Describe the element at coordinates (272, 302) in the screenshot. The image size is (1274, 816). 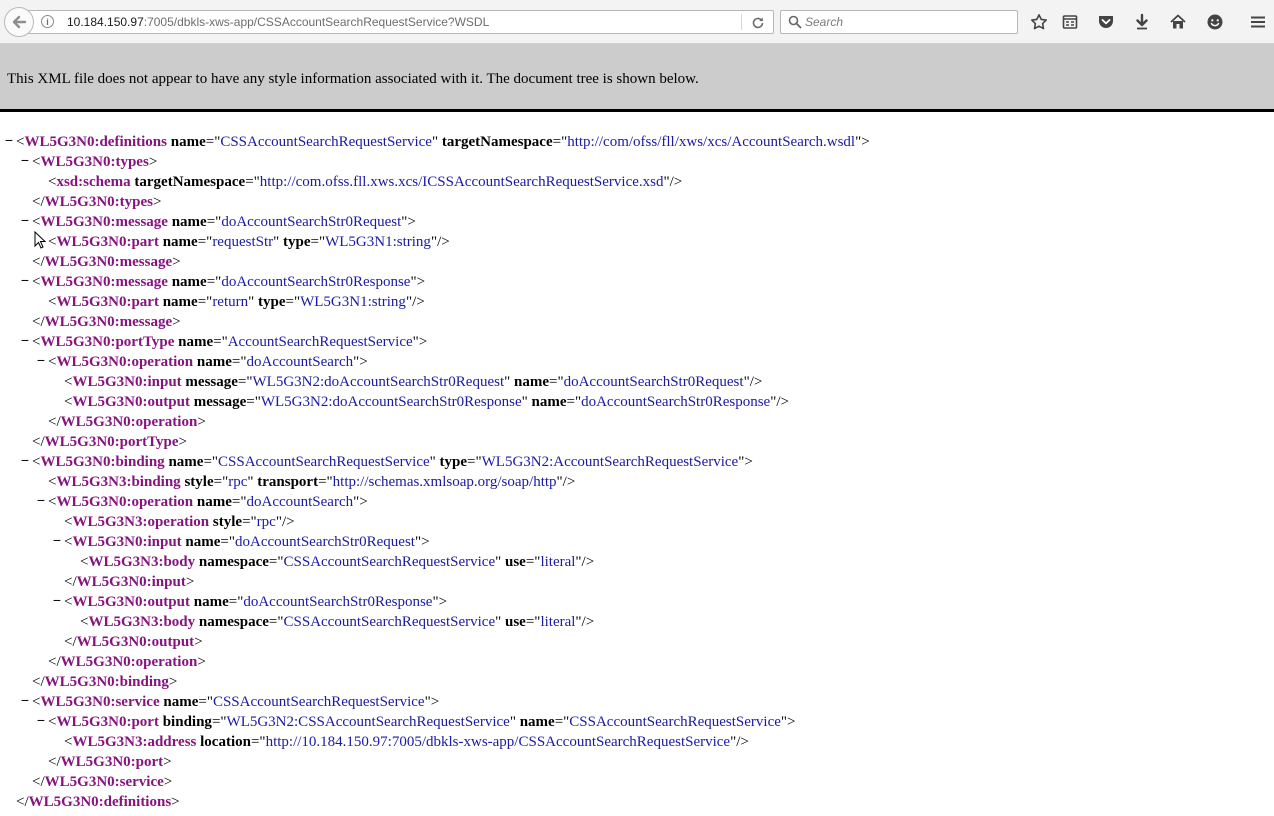
I see `attribute-name: type` at that location.